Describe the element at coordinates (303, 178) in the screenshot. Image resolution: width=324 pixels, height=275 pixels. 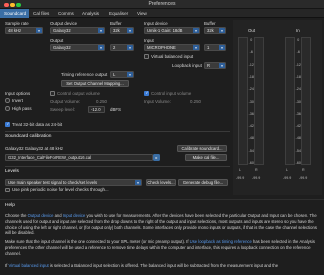
I see `meter-in-right-peak: -99.9` at that location.